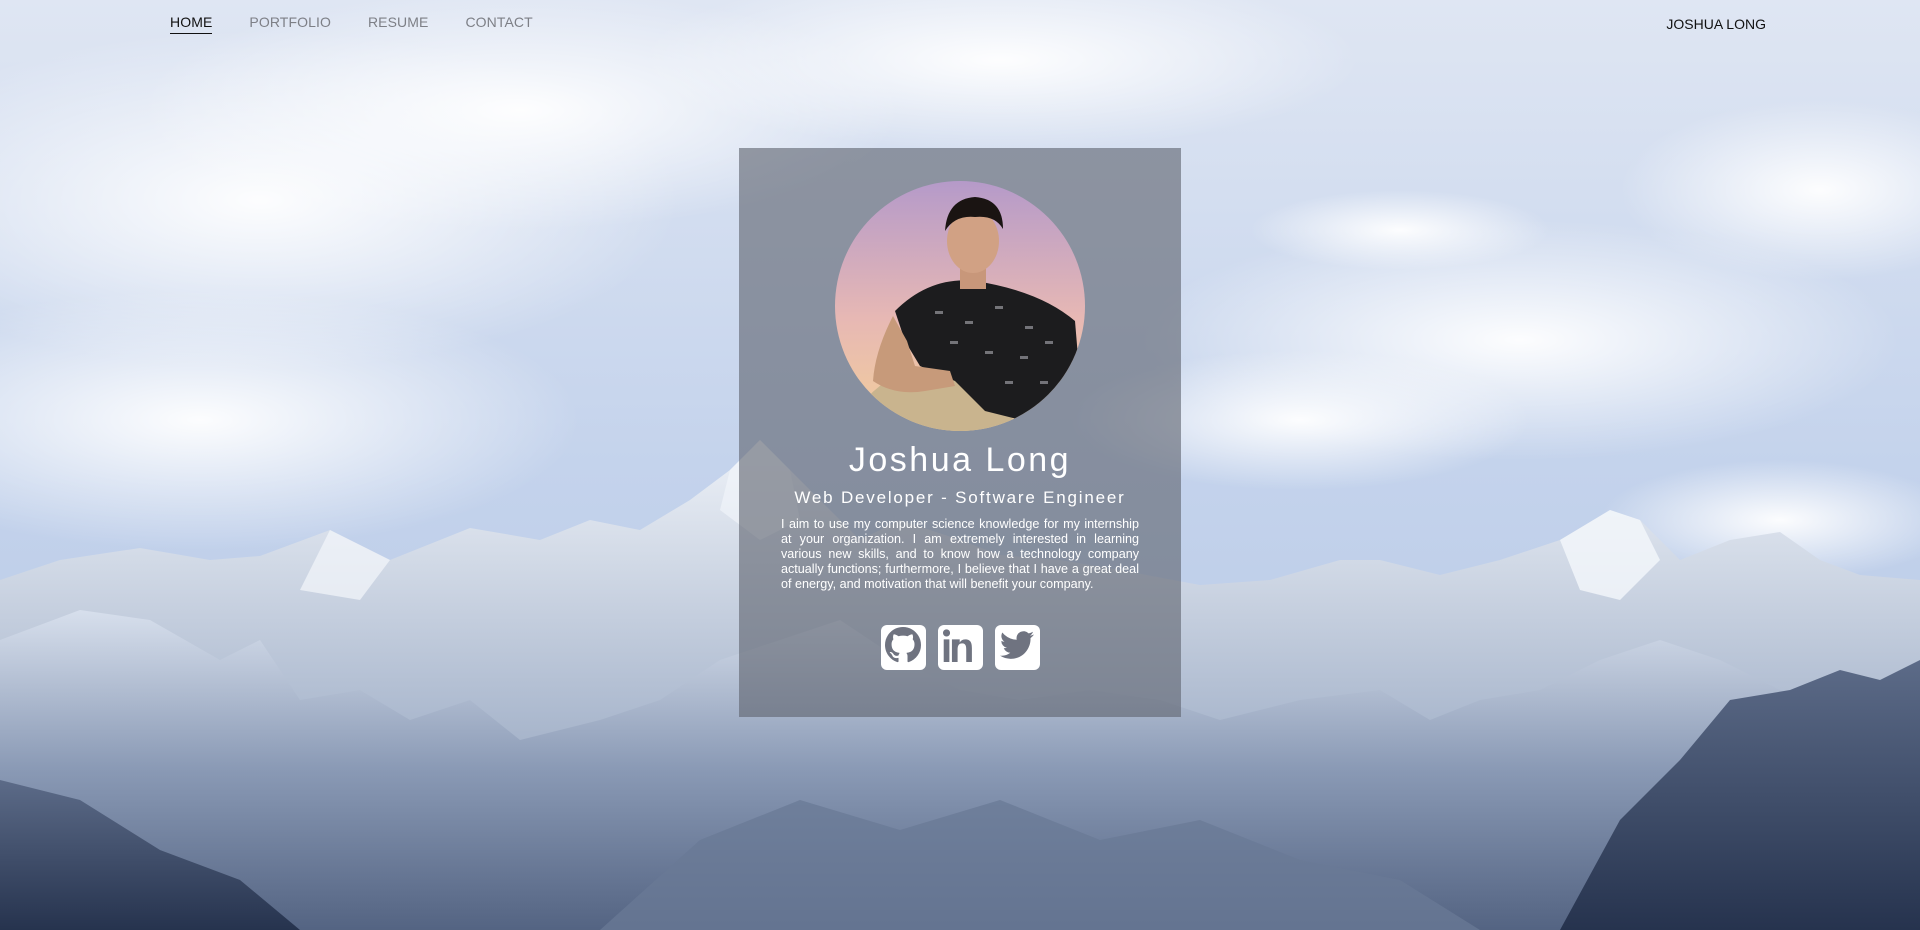 The height and width of the screenshot is (930, 1920). I want to click on linkedin-link, so click(960, 647).